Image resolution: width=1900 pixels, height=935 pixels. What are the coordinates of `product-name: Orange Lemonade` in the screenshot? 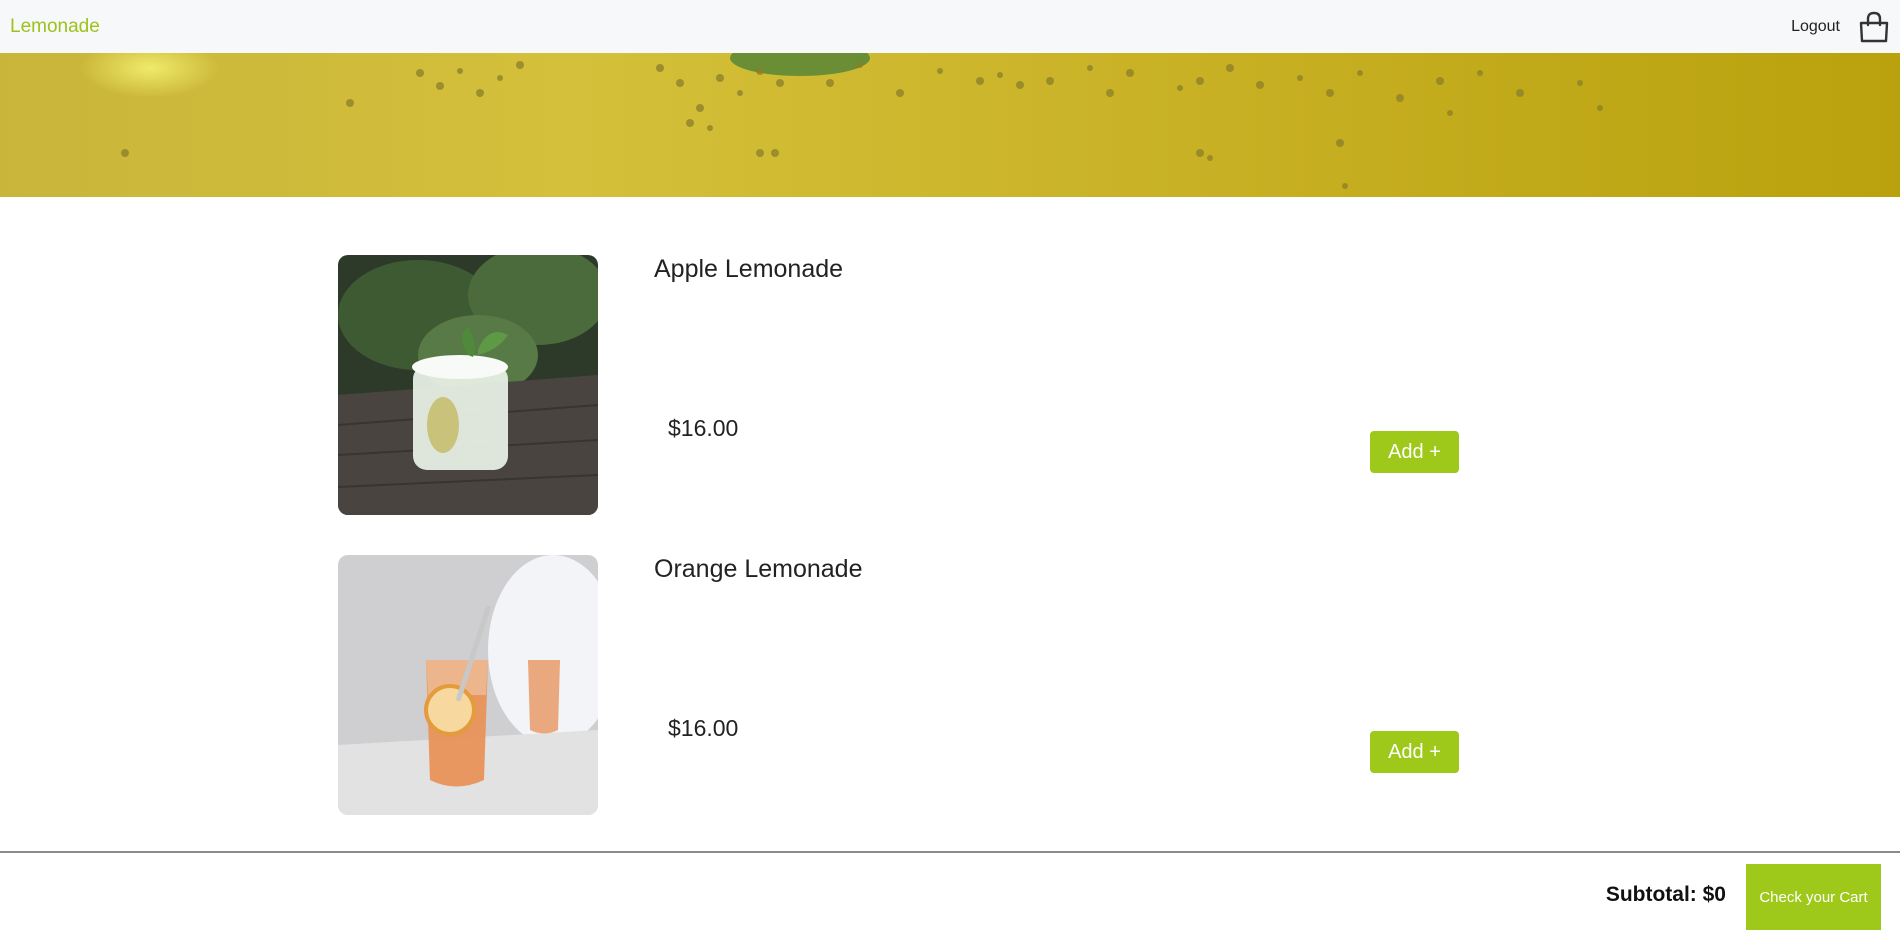 It's located at (758, 569).